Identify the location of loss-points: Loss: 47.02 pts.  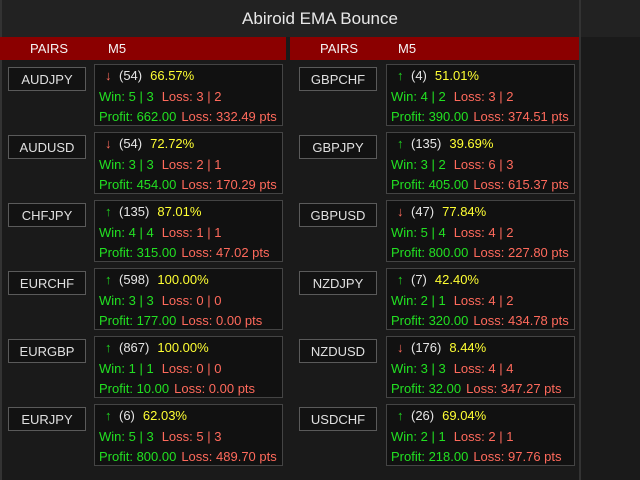
(225, 252).